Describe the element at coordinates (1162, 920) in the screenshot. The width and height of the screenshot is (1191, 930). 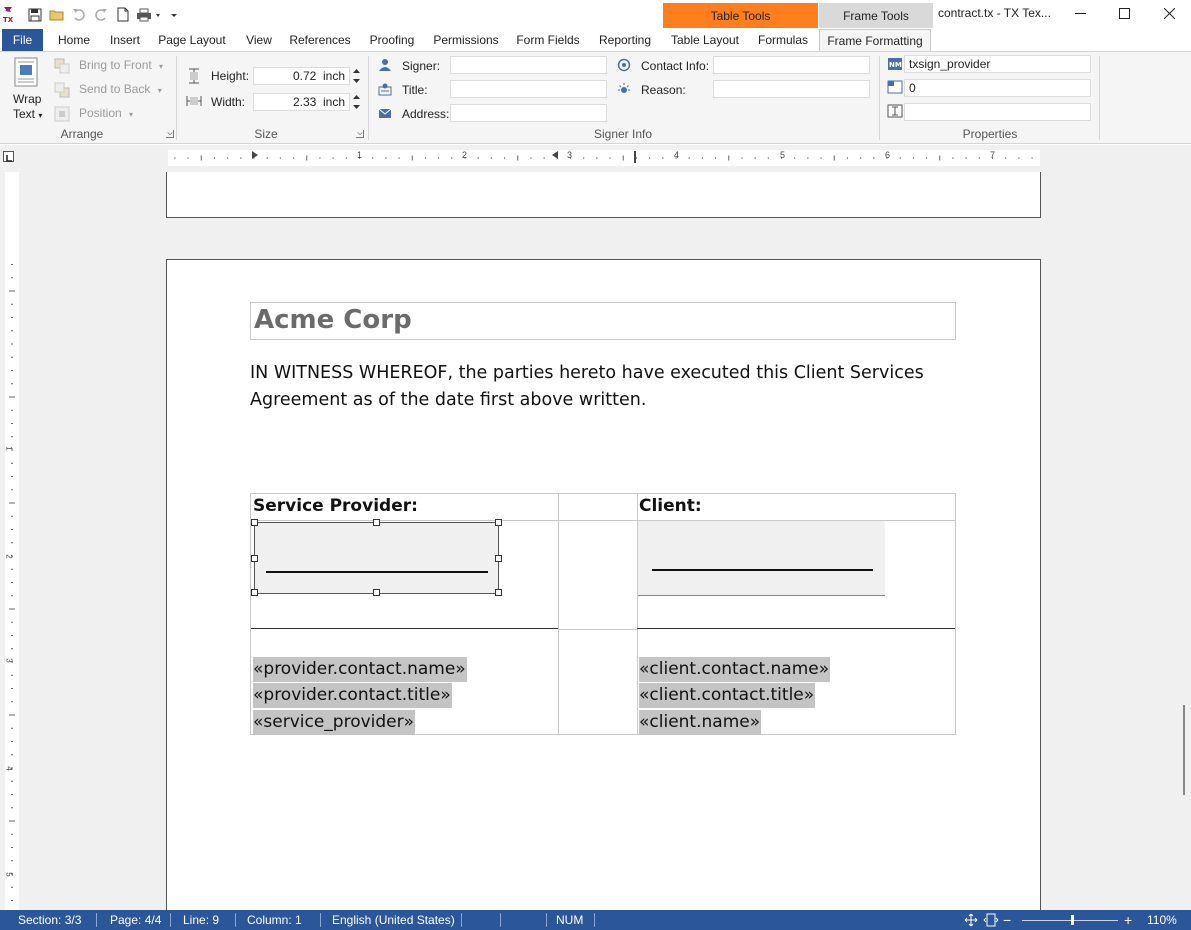
I see `zoom-level: 110%` at that location.